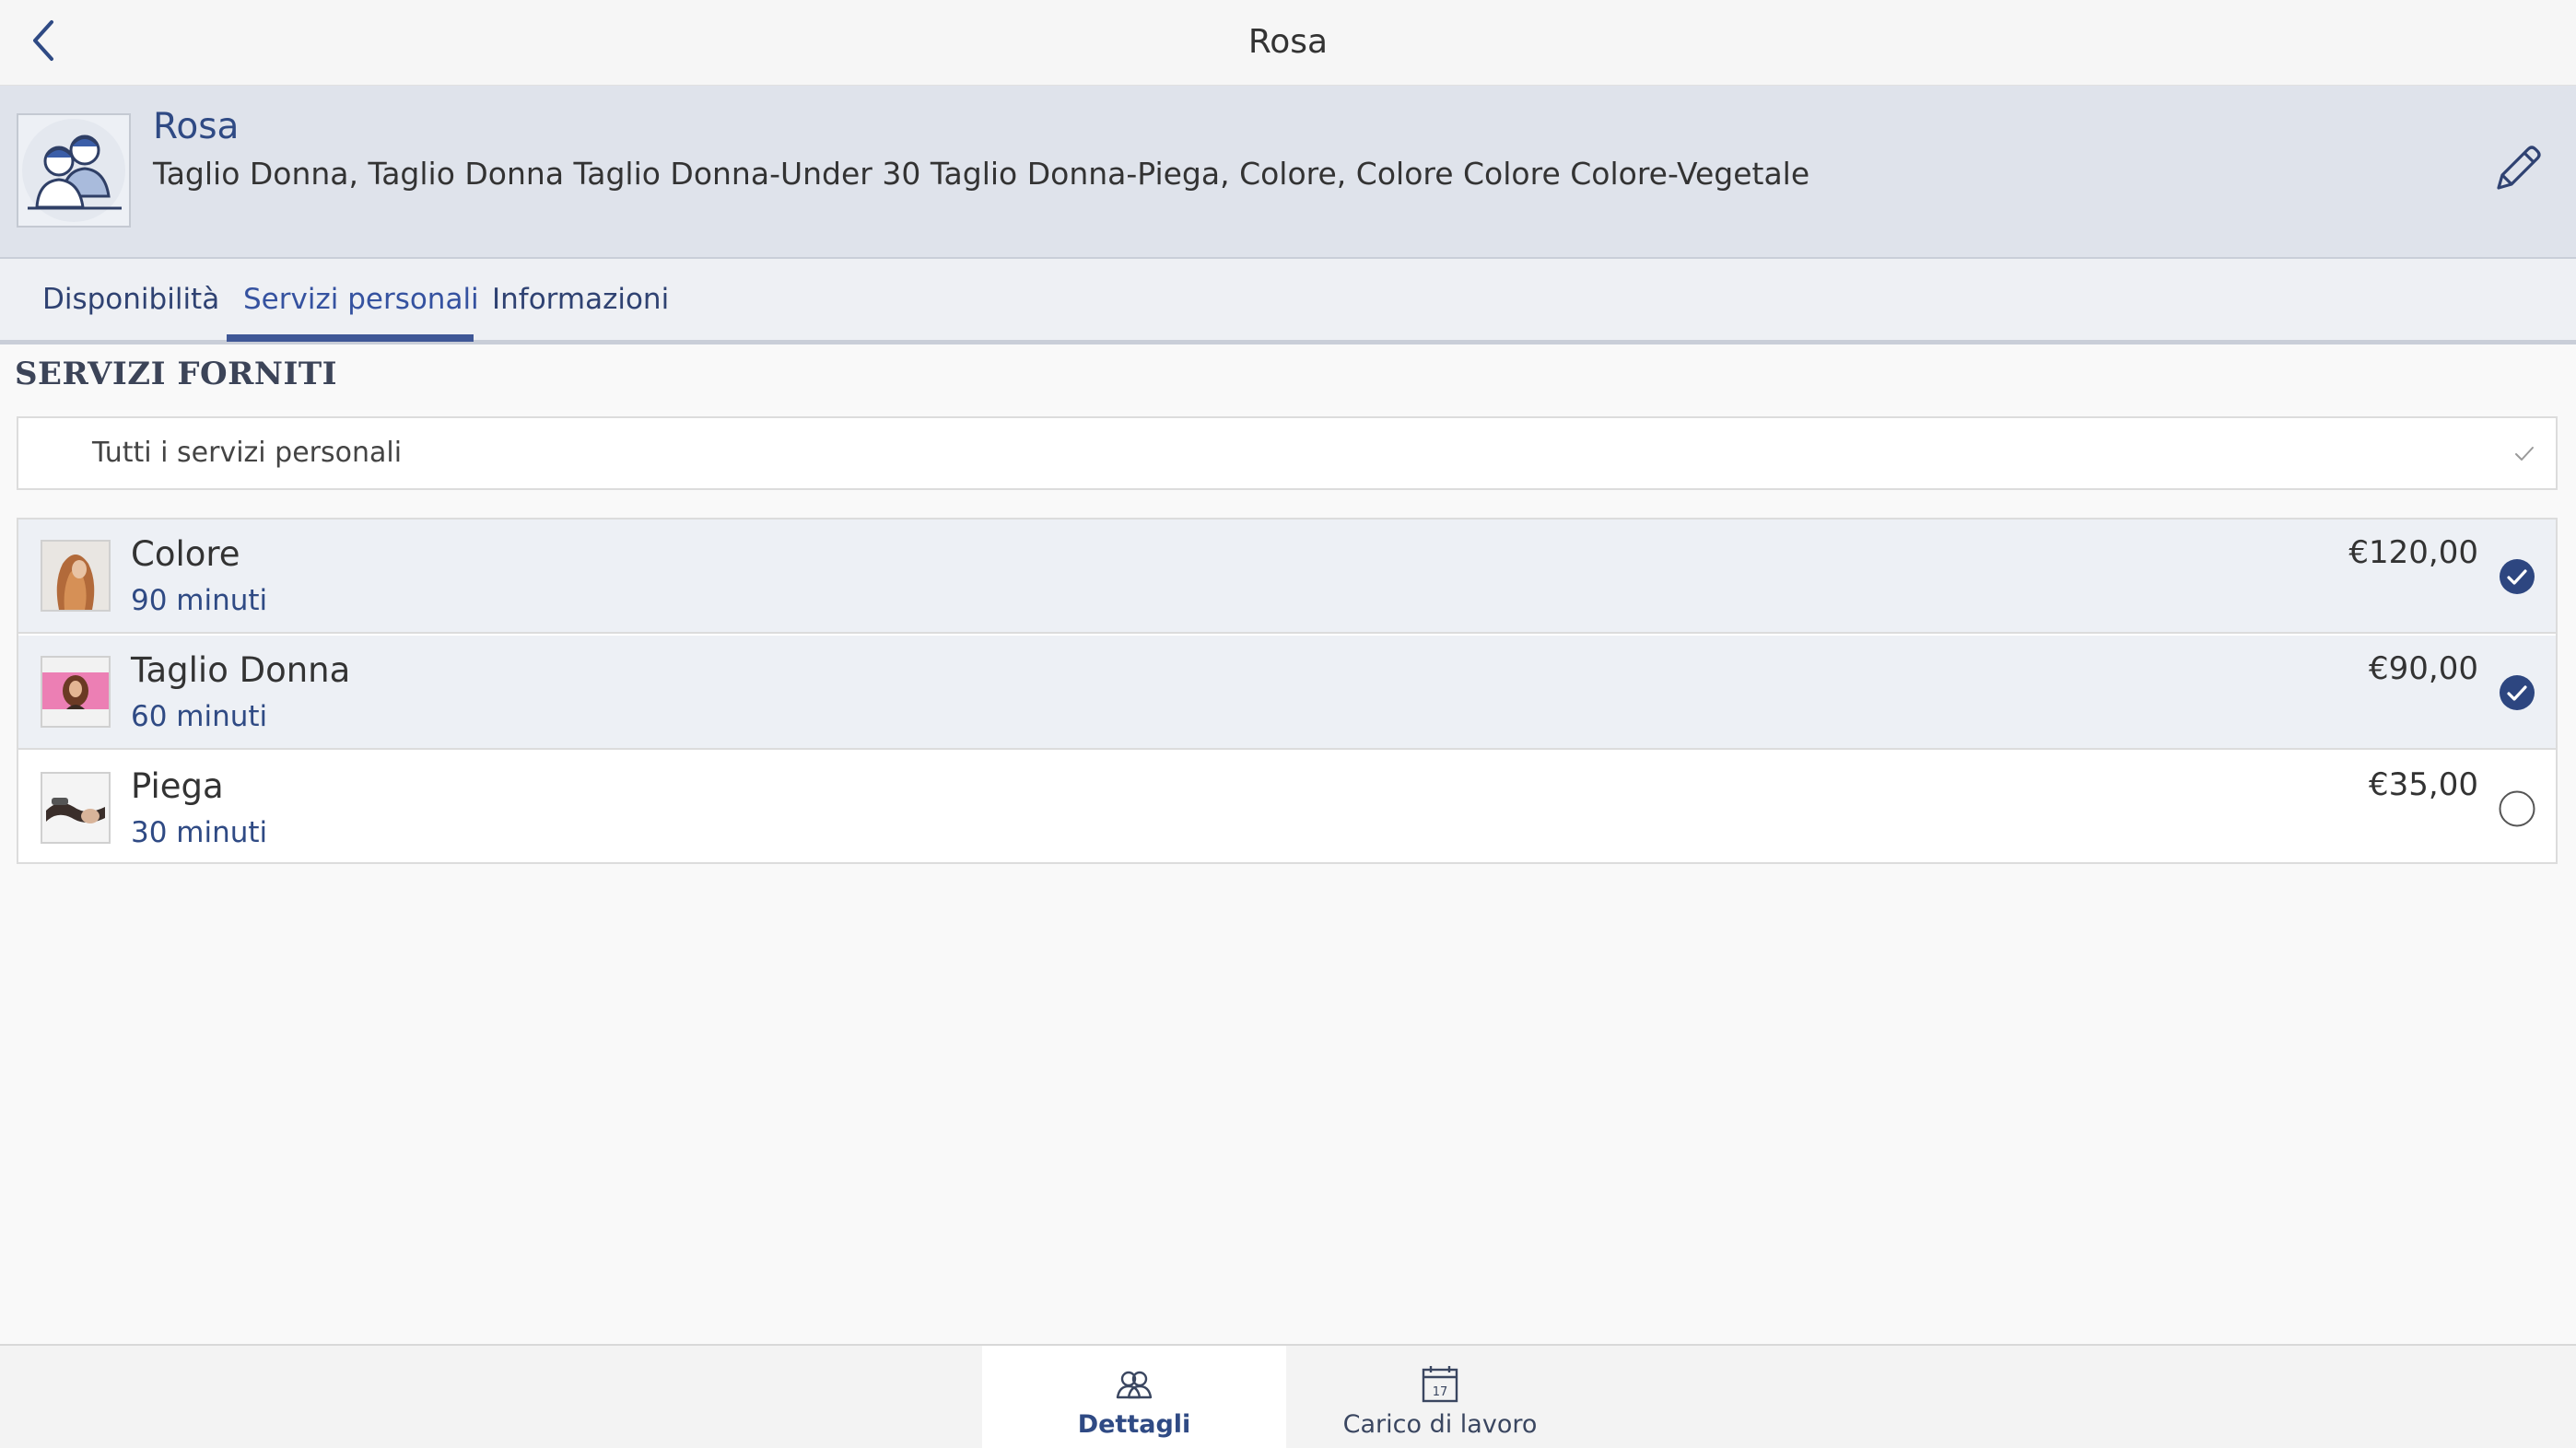  Describe the element at coordinates (350, 338) in the screenshot. I see `active-tab-indicator` at that location.